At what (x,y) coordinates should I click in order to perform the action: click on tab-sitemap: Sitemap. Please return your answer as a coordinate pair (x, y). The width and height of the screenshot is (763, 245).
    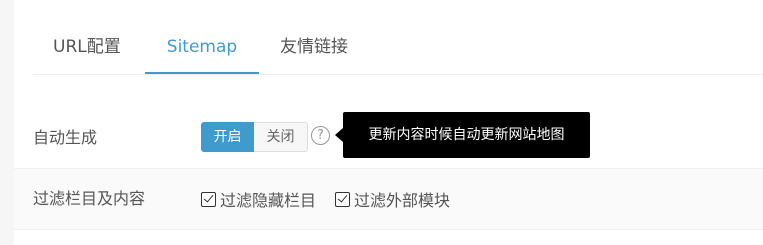
    Looking at the image, I should click on (202, 48).